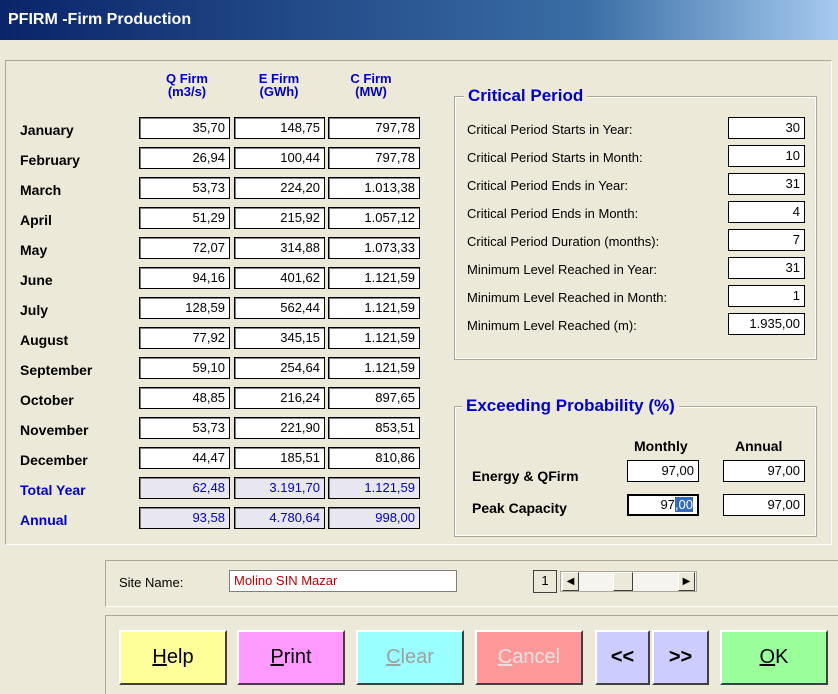 The width and height of the screenshot is (838, 694). I want to click on cancel-hotkey: C, so click(505, 657).